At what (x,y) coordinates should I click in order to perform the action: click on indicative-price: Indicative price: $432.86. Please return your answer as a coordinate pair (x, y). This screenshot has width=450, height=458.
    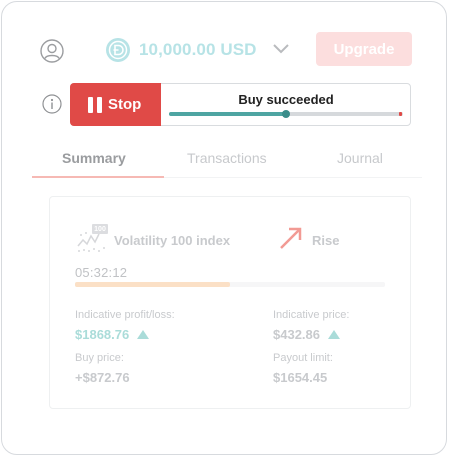
    Looking at the image, I should click on (311, 325).